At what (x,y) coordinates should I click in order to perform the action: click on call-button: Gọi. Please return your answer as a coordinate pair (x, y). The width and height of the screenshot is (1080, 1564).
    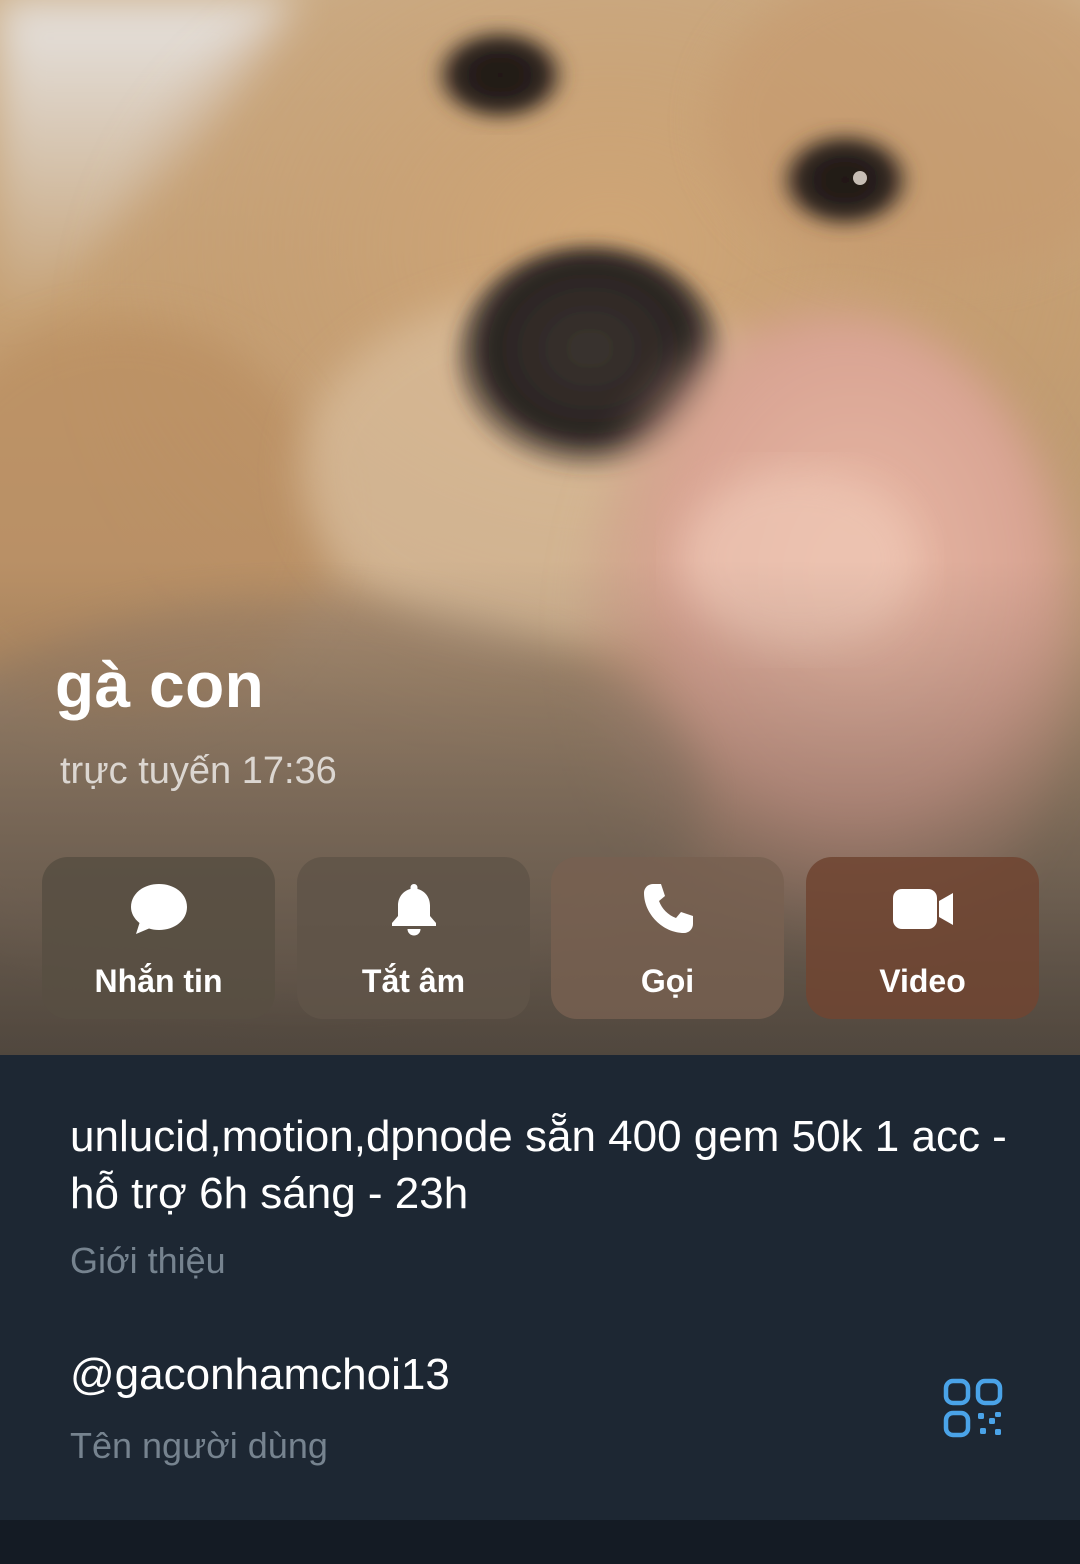
    Looking at the image, I should click on (667, 938).